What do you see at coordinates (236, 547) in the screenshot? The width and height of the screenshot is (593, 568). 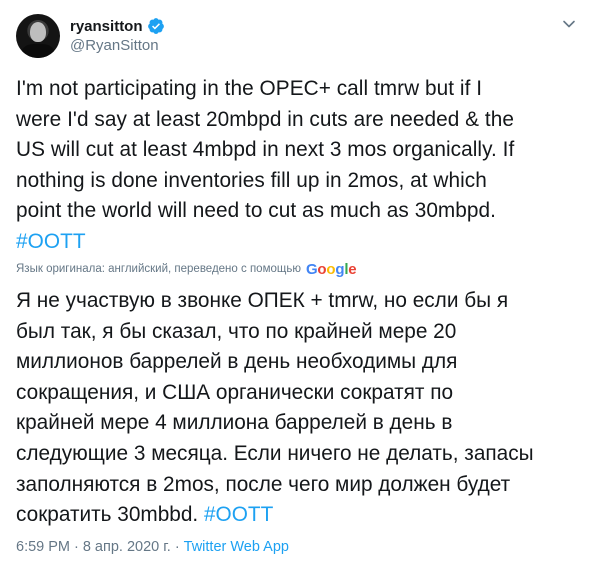 I see `tweet-source-link: Twitter Web App` at bounding box center [236, 547].